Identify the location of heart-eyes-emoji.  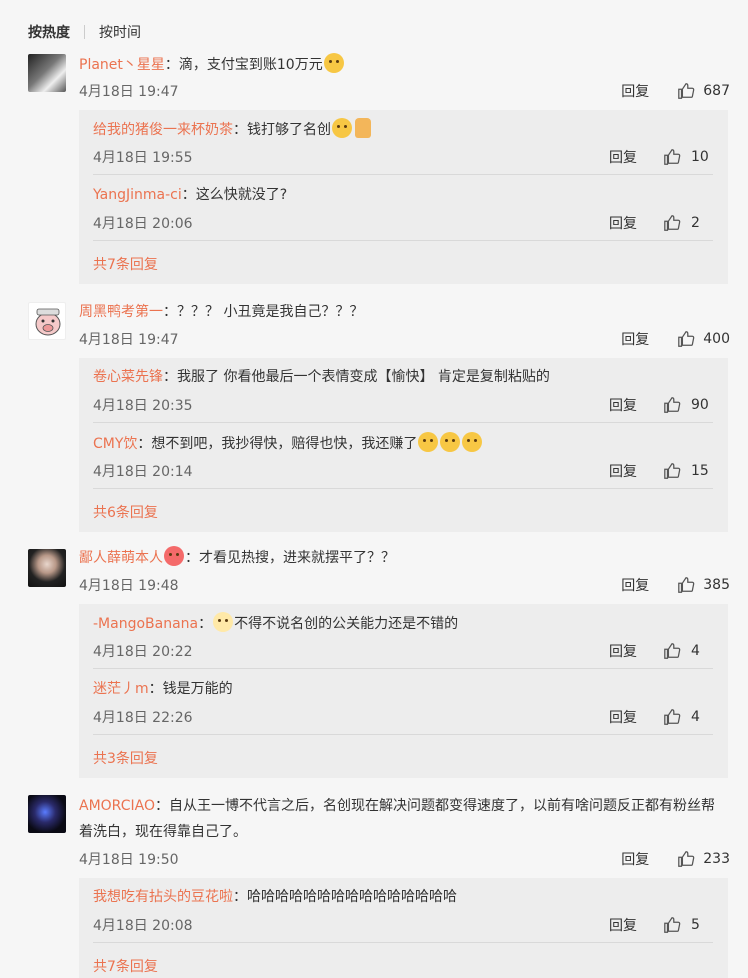
(174, 556).